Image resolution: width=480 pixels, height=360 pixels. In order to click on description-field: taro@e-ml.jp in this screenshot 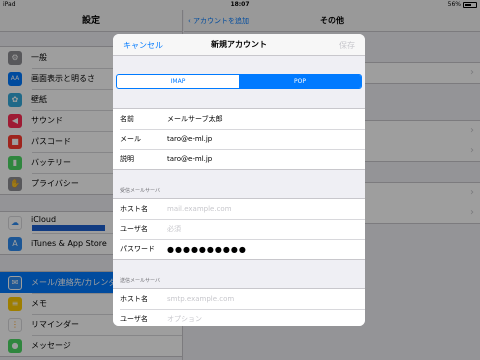, I will do `click(189, 159)`.